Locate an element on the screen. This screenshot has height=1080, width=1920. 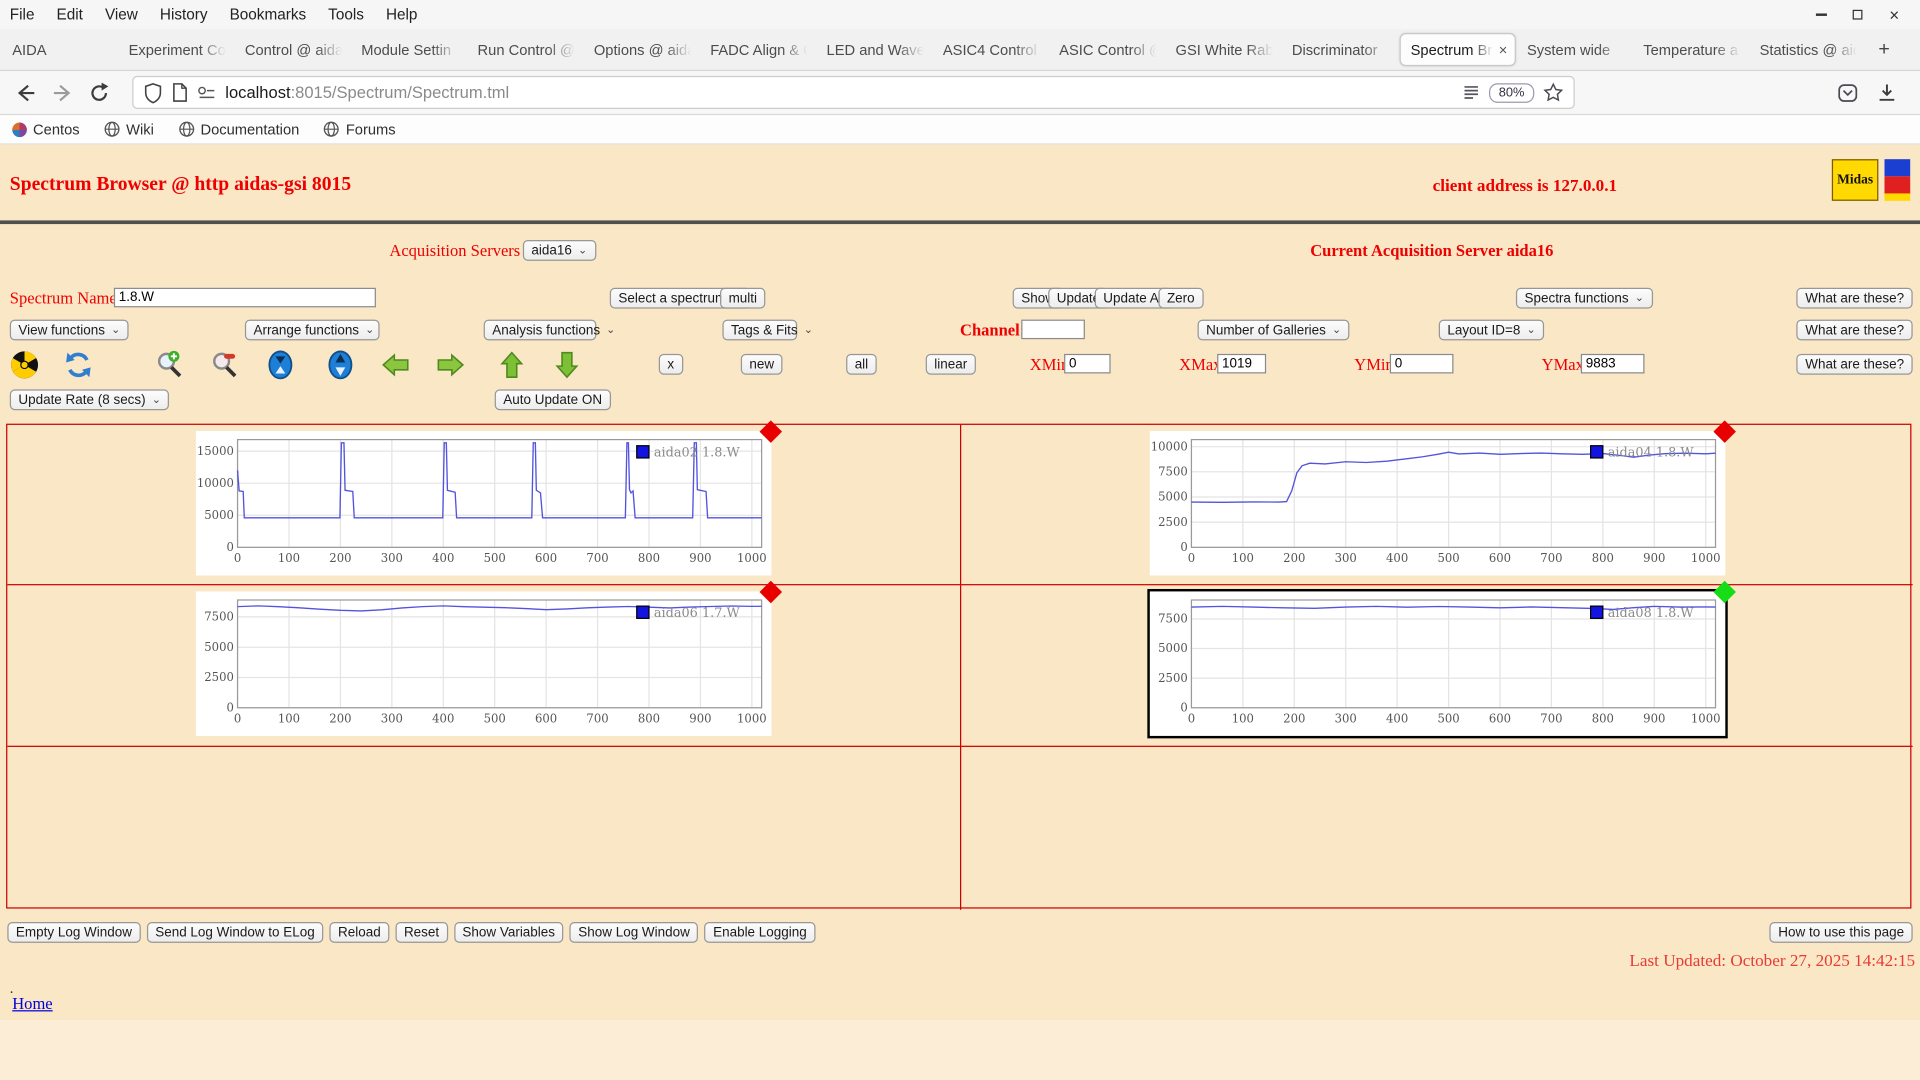
back-icon is located at coordinates (26, 93).